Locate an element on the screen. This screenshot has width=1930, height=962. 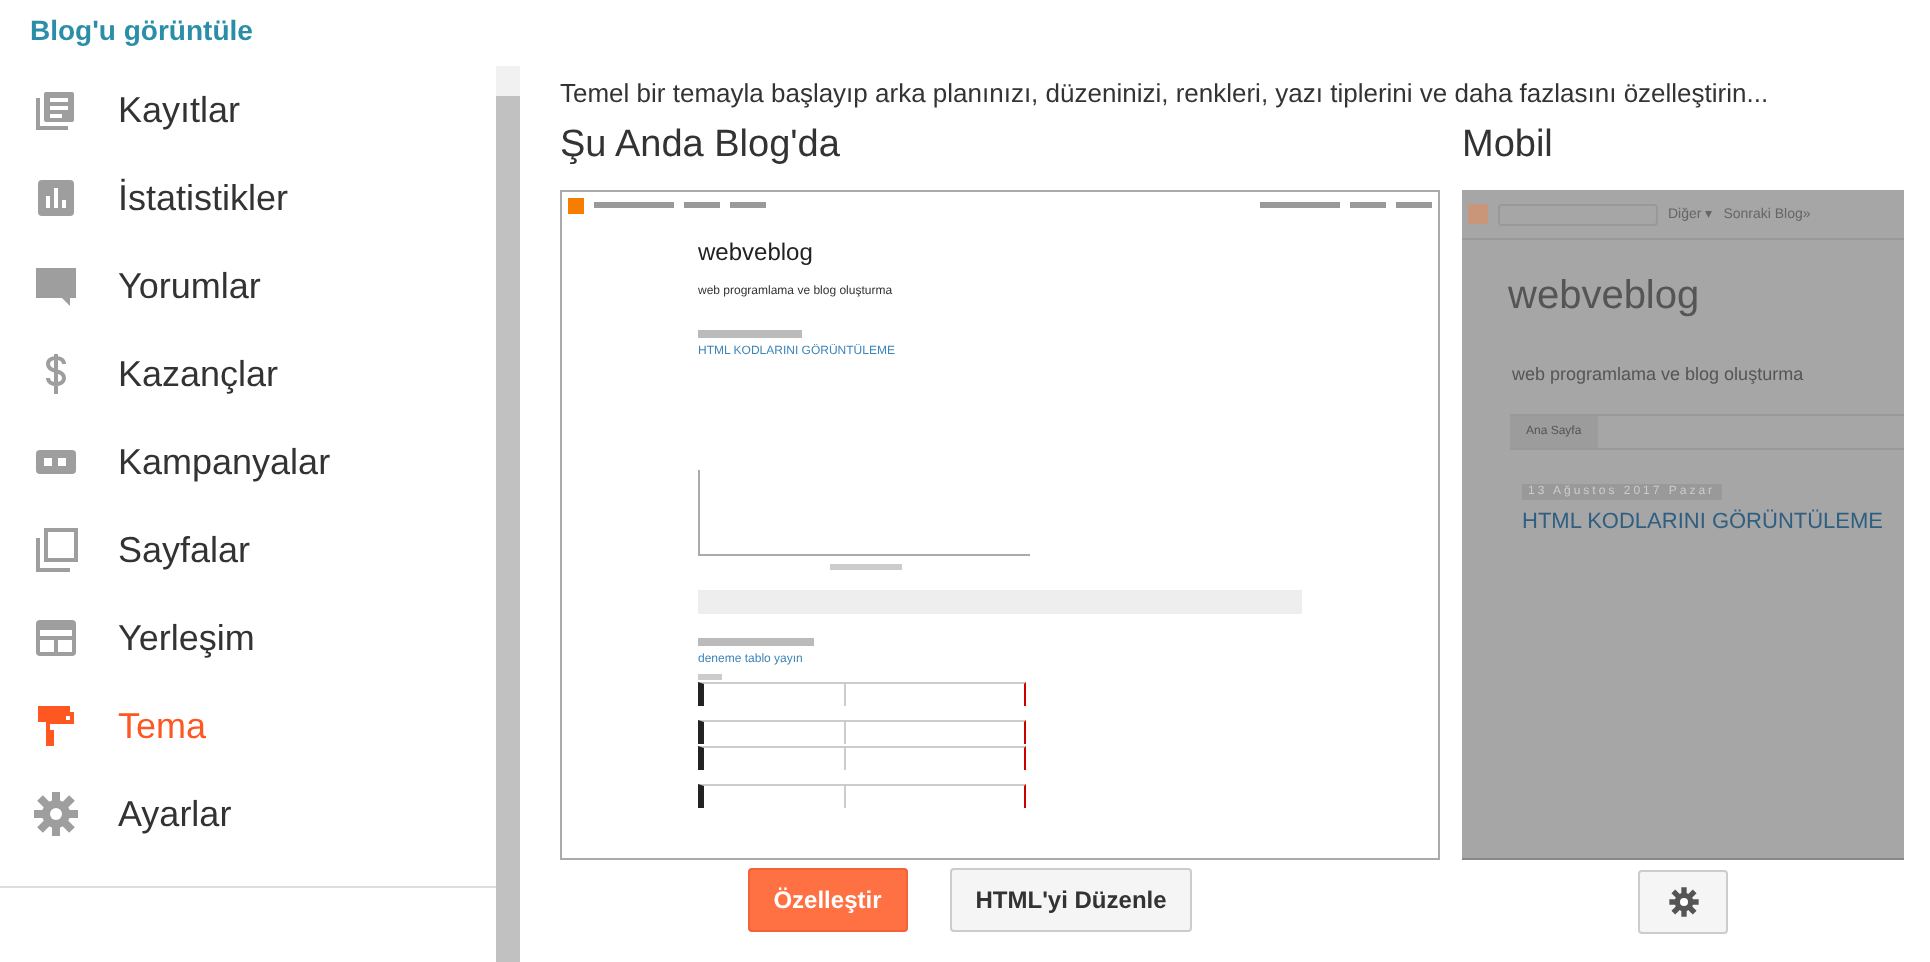
nav-item: Ayarlar is located at coordinates (248, 814).